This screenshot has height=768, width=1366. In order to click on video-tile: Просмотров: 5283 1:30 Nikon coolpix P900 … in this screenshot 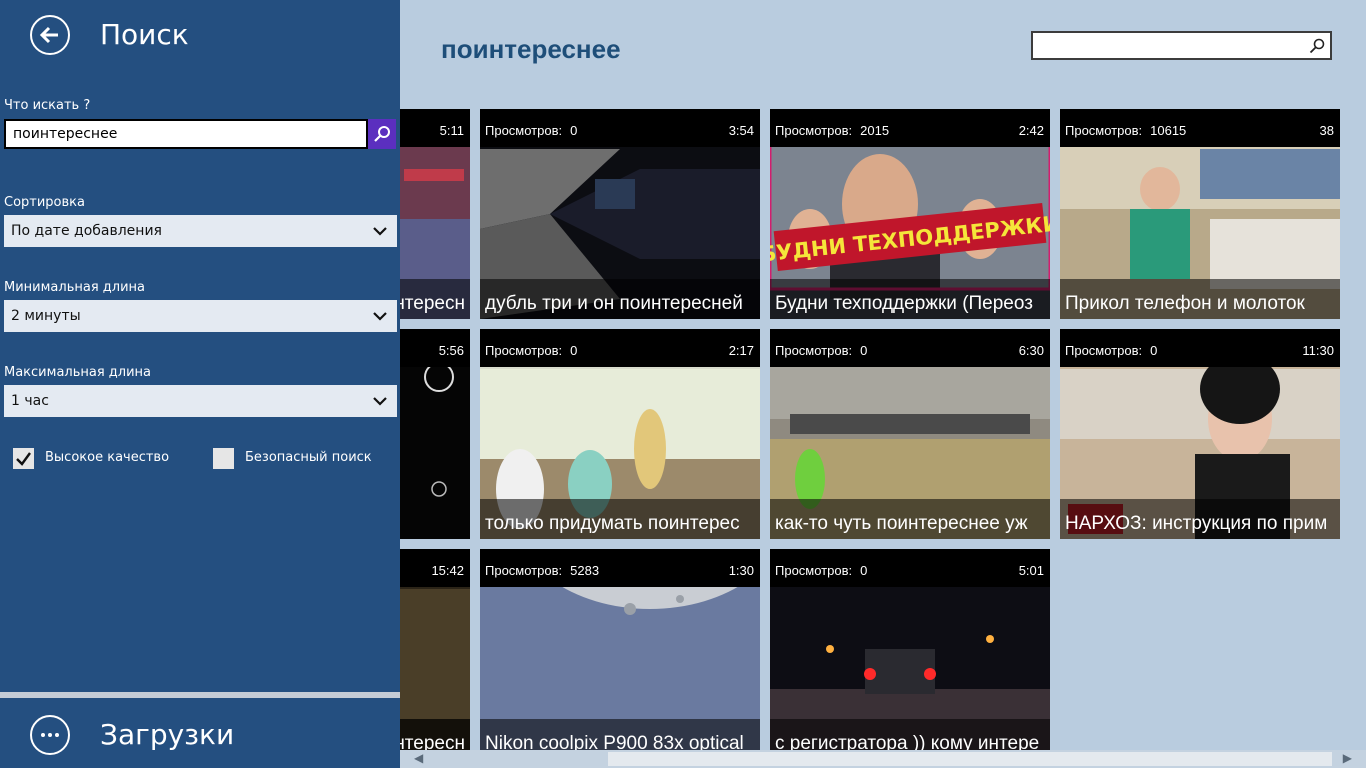, I will do `click(620, 654)`.